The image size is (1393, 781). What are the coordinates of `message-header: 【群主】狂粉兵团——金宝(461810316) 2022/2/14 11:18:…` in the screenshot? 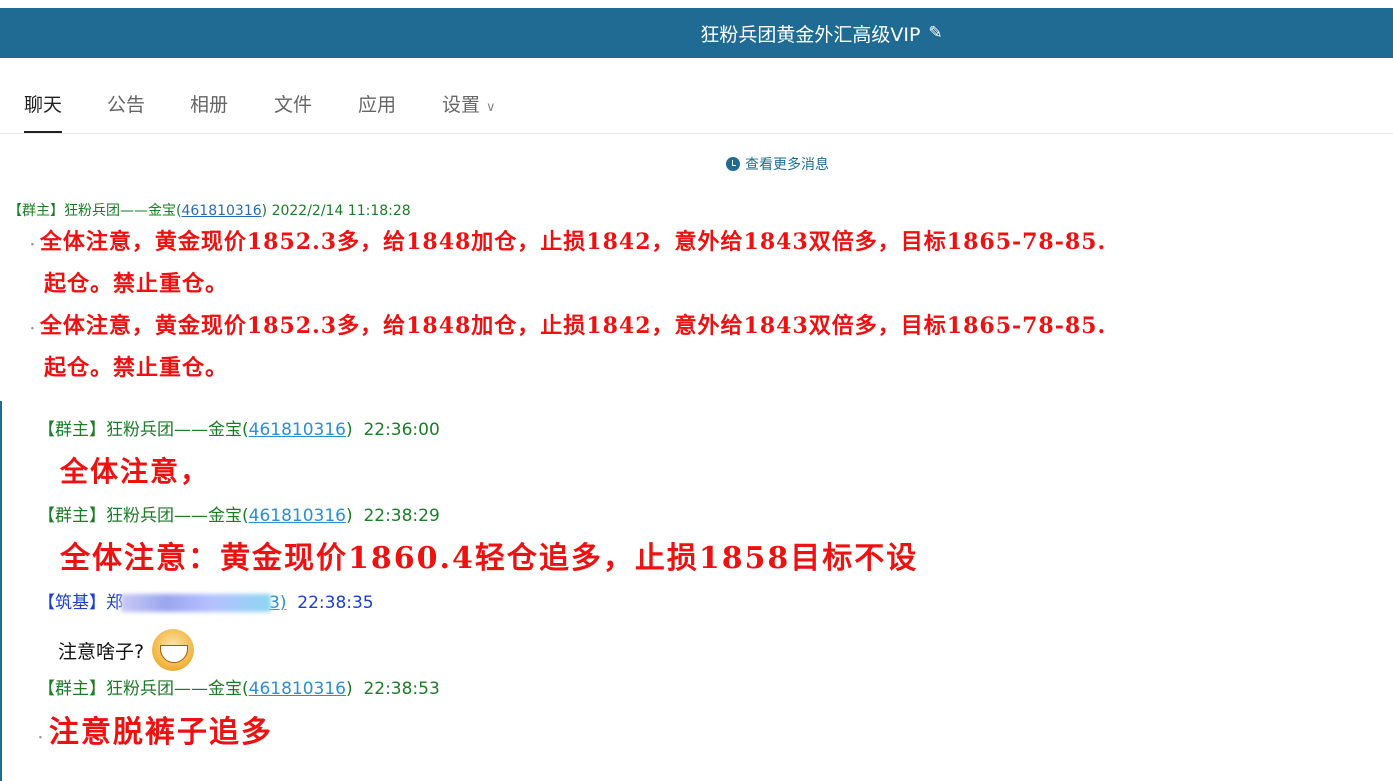 It's located at (209, 210).